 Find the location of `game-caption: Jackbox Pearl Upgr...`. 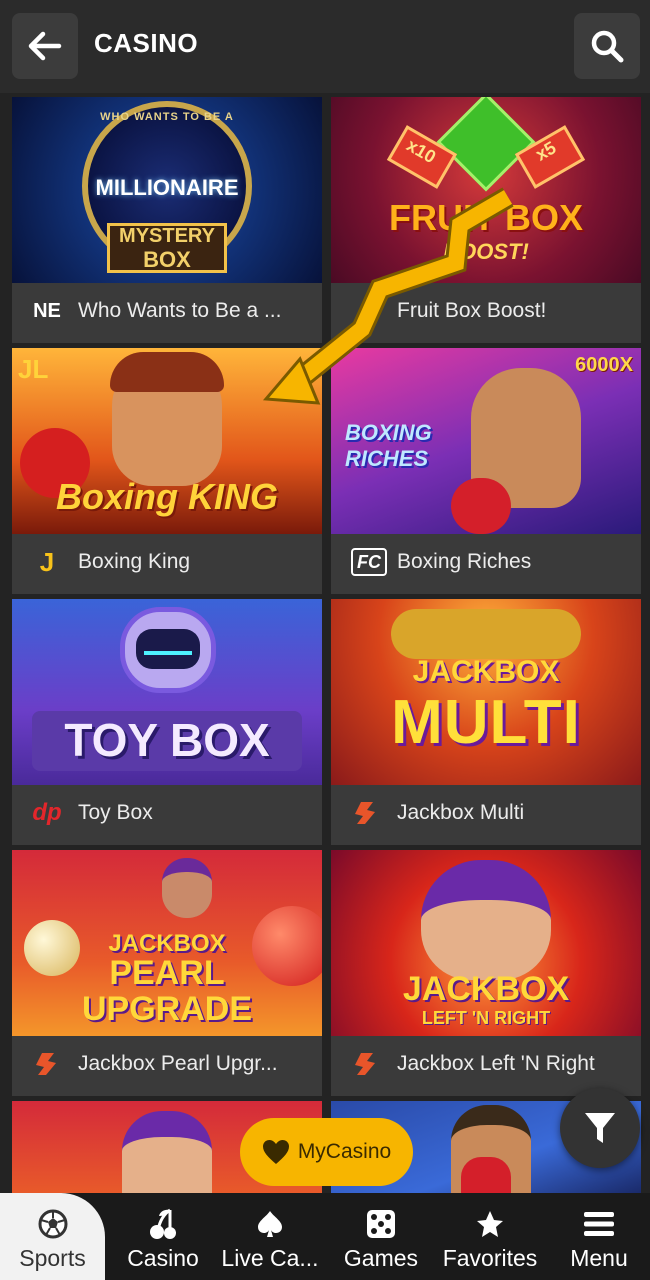

game-caption: Jackbox Pearl Upgr... is located at coordinates (167, 1064).